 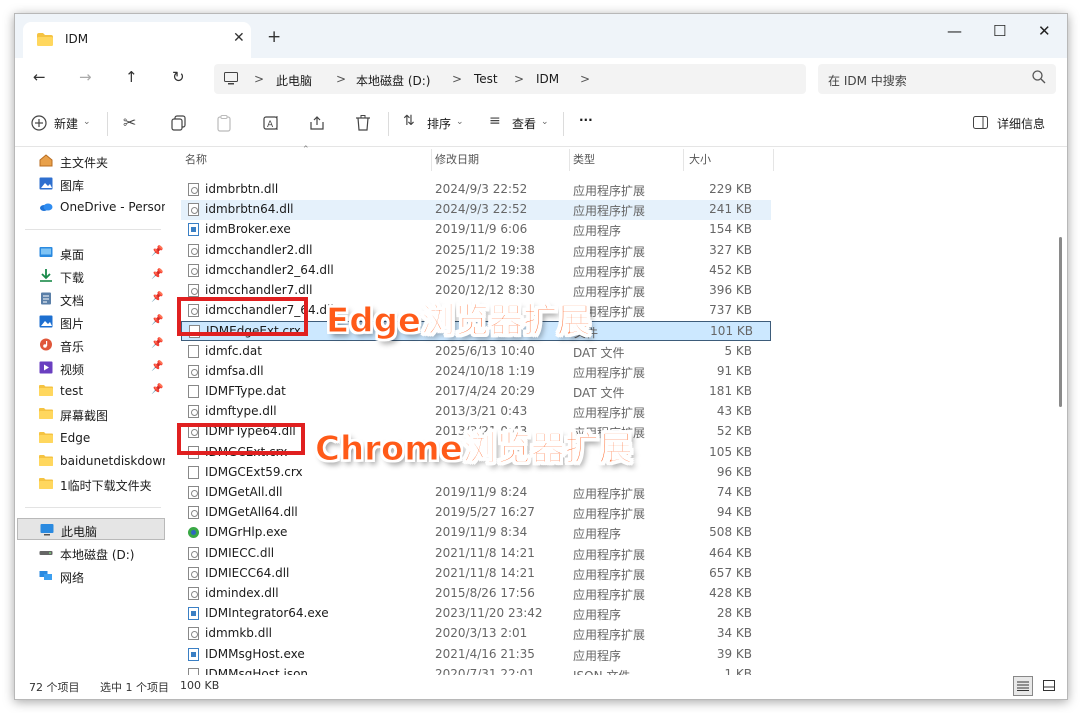 I want to click on file-name: IDMMsgHost.exe, so click(x=255, y=653).